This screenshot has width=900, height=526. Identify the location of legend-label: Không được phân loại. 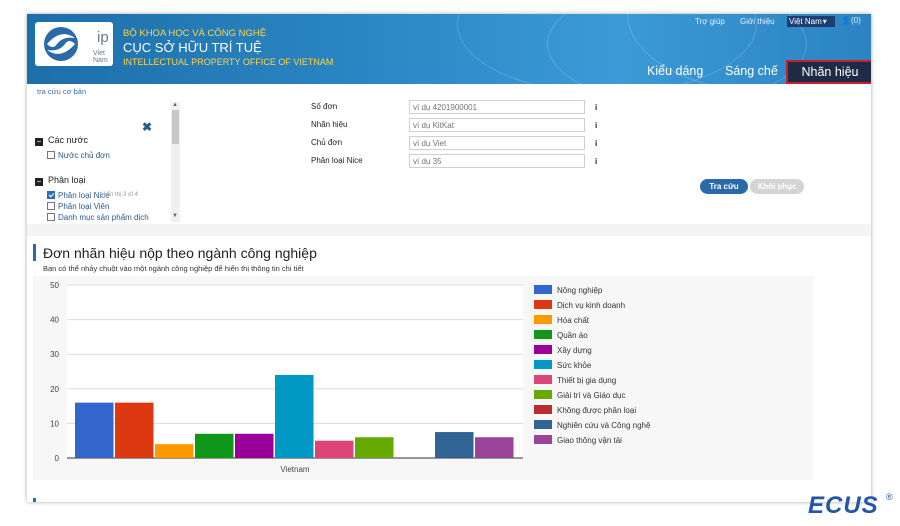
(596, 410).